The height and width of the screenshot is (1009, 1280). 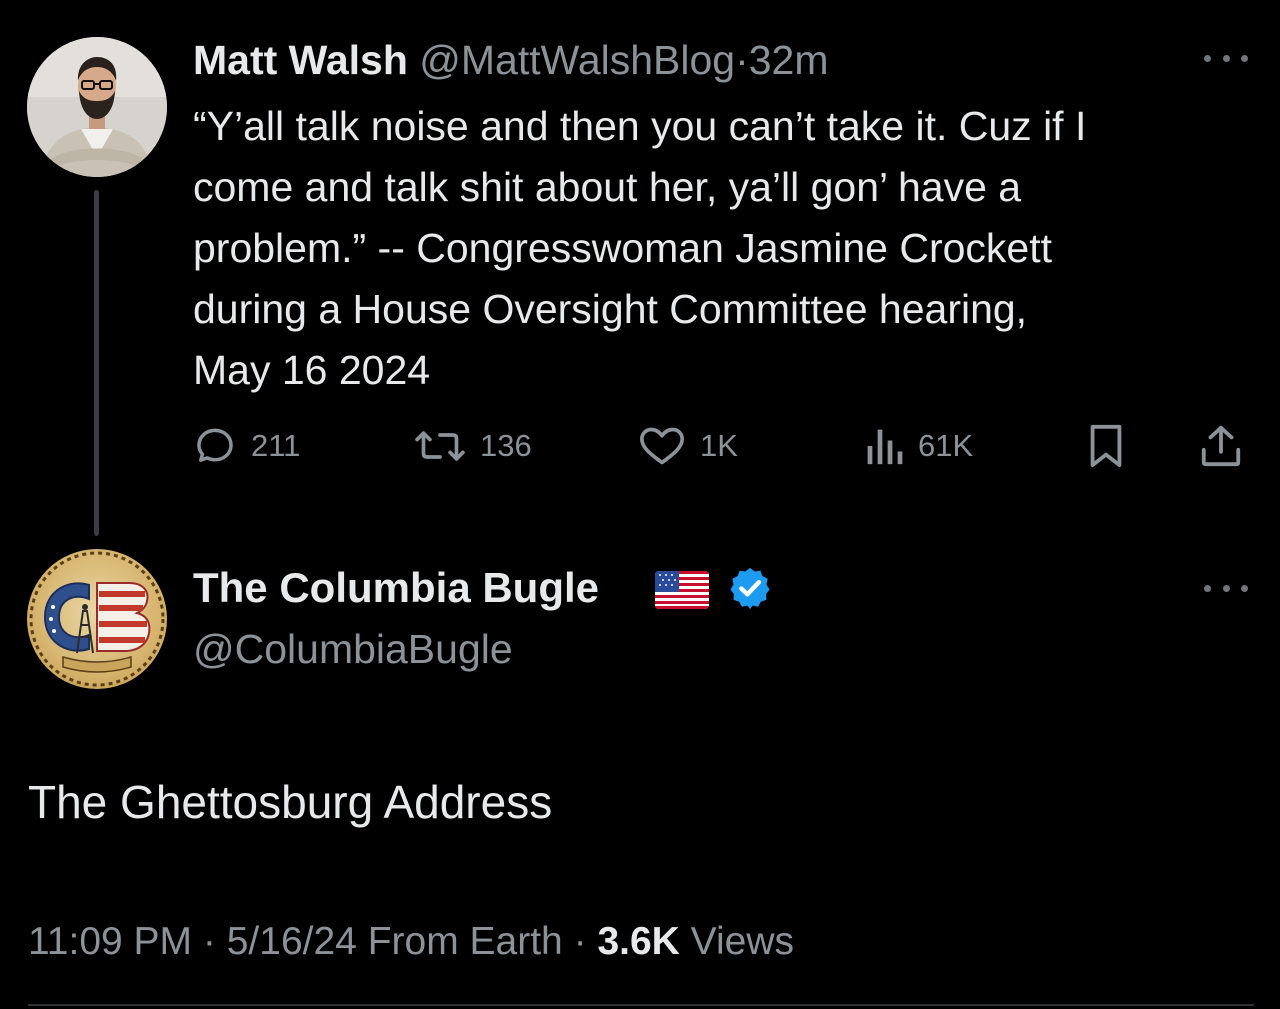 I want to click on matt-walsh-avatar, so click(x=97, y=107).